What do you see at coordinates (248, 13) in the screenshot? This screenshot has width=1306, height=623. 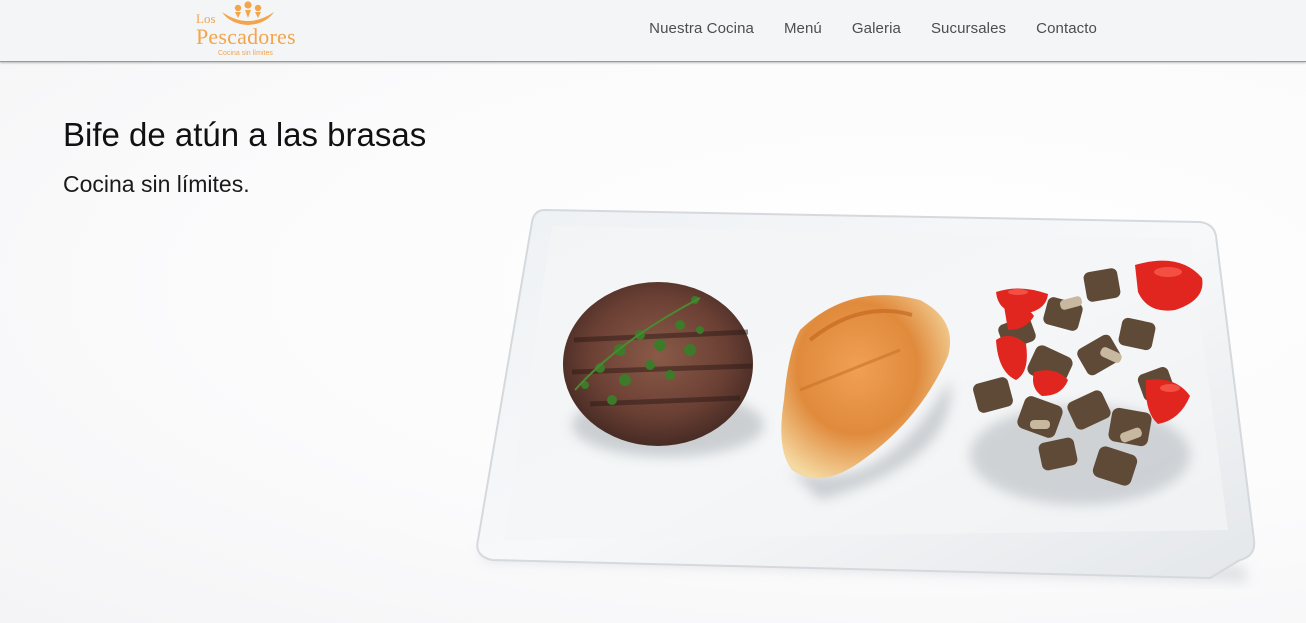 I see `crown-logo-icon` at bounding box center [248, 13].